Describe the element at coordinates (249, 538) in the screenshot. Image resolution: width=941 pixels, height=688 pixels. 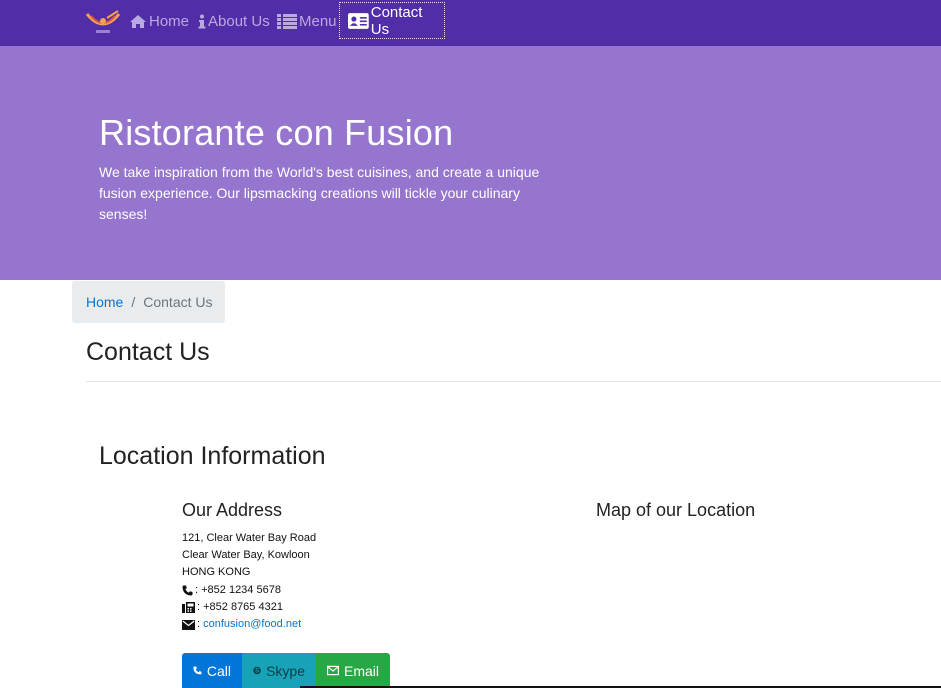
I see `address-line-1: 121, Clear Water Bay Road` at that location.